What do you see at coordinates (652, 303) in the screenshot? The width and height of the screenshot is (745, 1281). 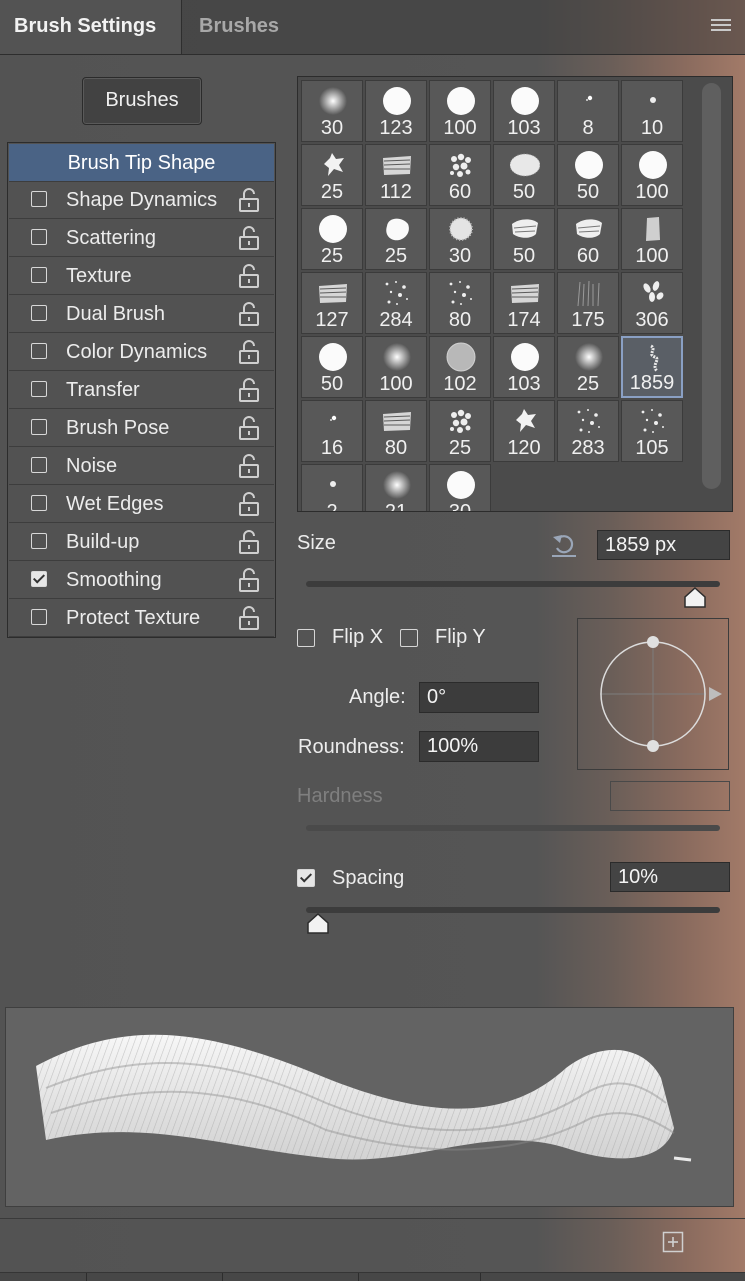 I see `brush-preset: 306` at bounding box center [652, 303].